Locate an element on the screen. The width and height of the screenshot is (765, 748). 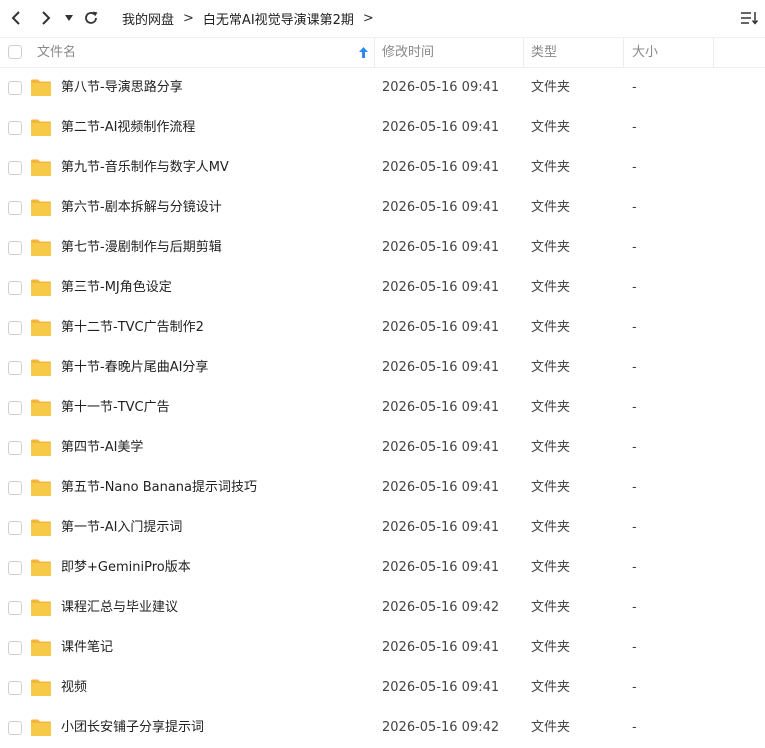
arrow-up-icon is located at coordinates (363, 52).